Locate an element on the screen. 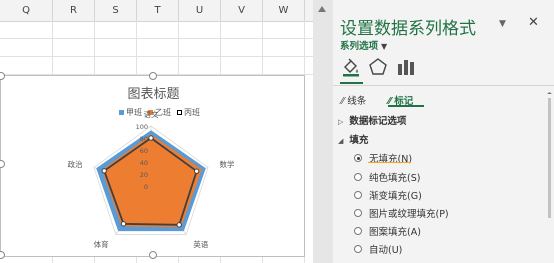 This screenshot has height=263, width=554. fill-option-picture: 图片或纹理填充(P) is located at coordinates (401, 213).